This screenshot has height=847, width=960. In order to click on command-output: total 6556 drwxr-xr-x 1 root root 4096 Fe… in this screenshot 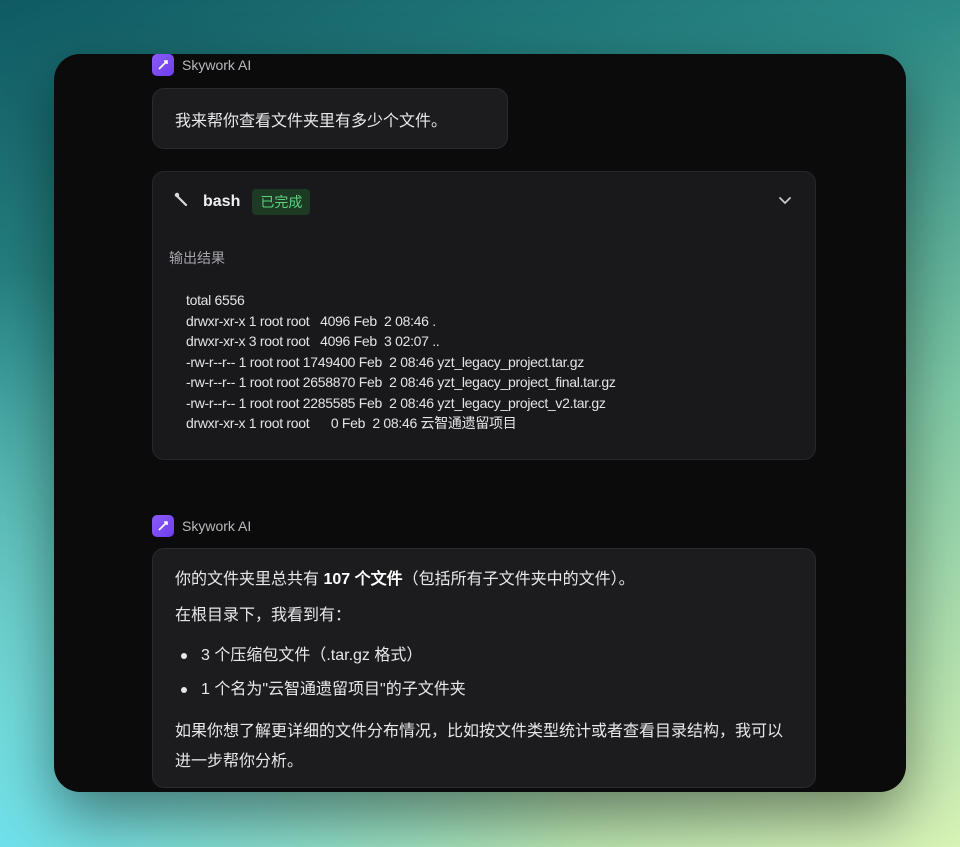, I will do `click(401, 362)`.